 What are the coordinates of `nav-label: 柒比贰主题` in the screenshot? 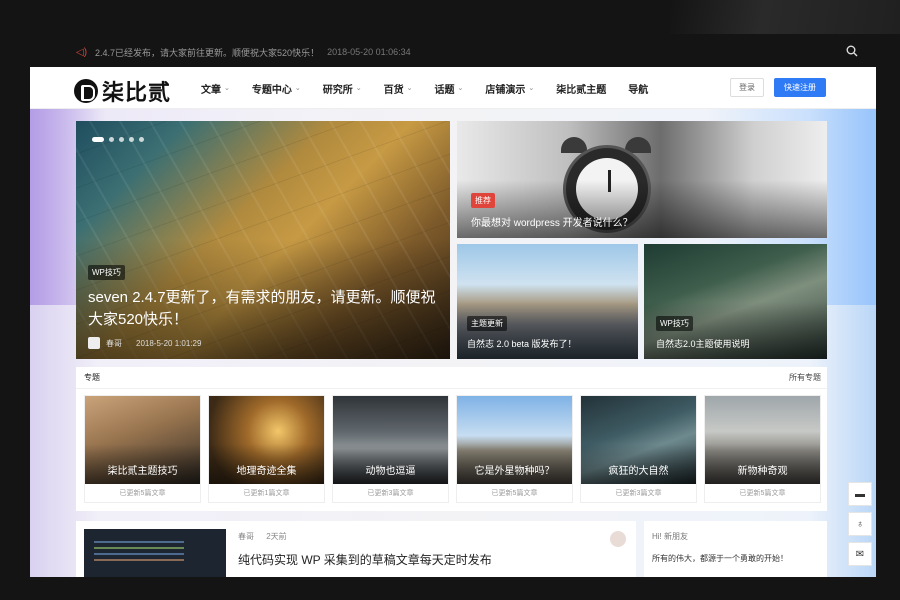 It's located at (581, 90).